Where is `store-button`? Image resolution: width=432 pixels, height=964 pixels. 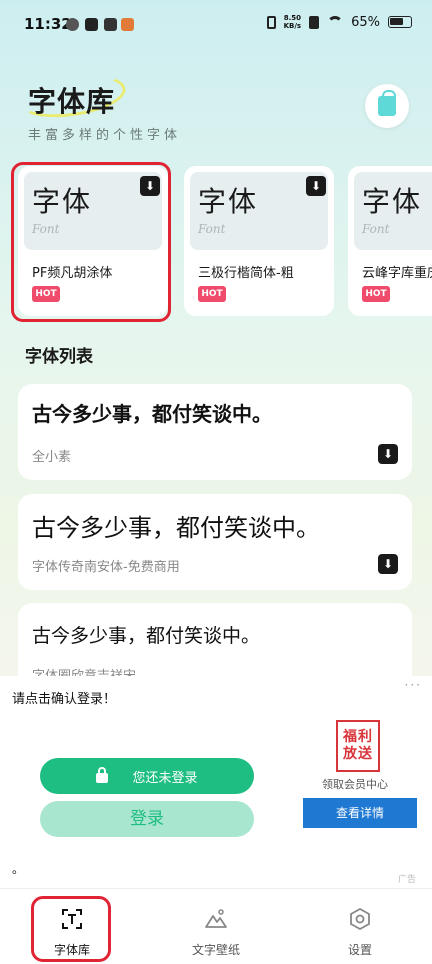
store-button is located at coordinates (387, 106).